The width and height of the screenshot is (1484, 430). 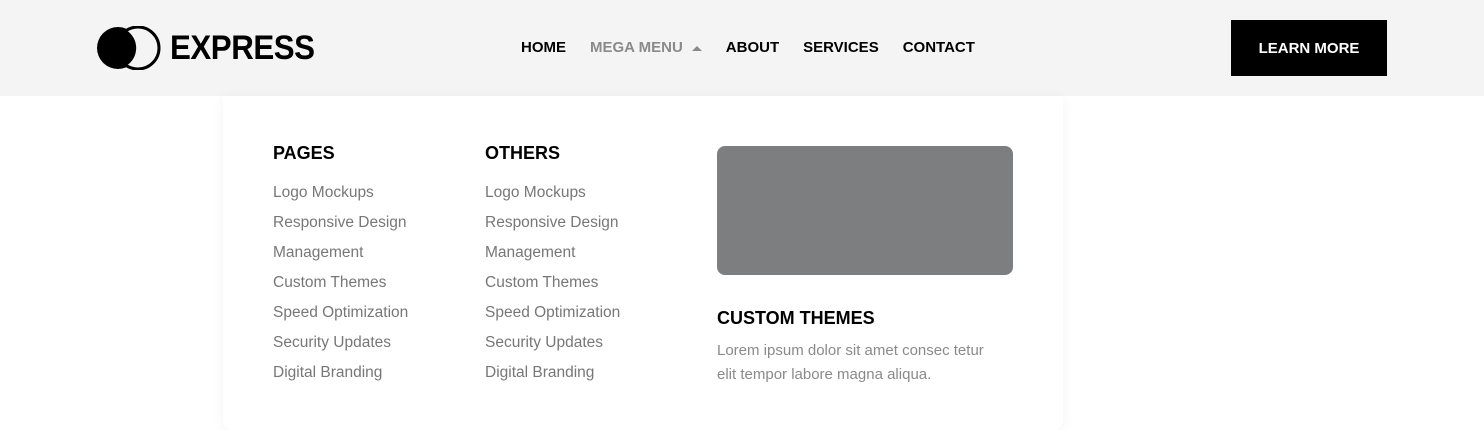 What do you see at coordinates (552, 313) in the screenshot?
I see `others-link-speed-optimization: Speed Optimization` at bounding box center [552, 313].